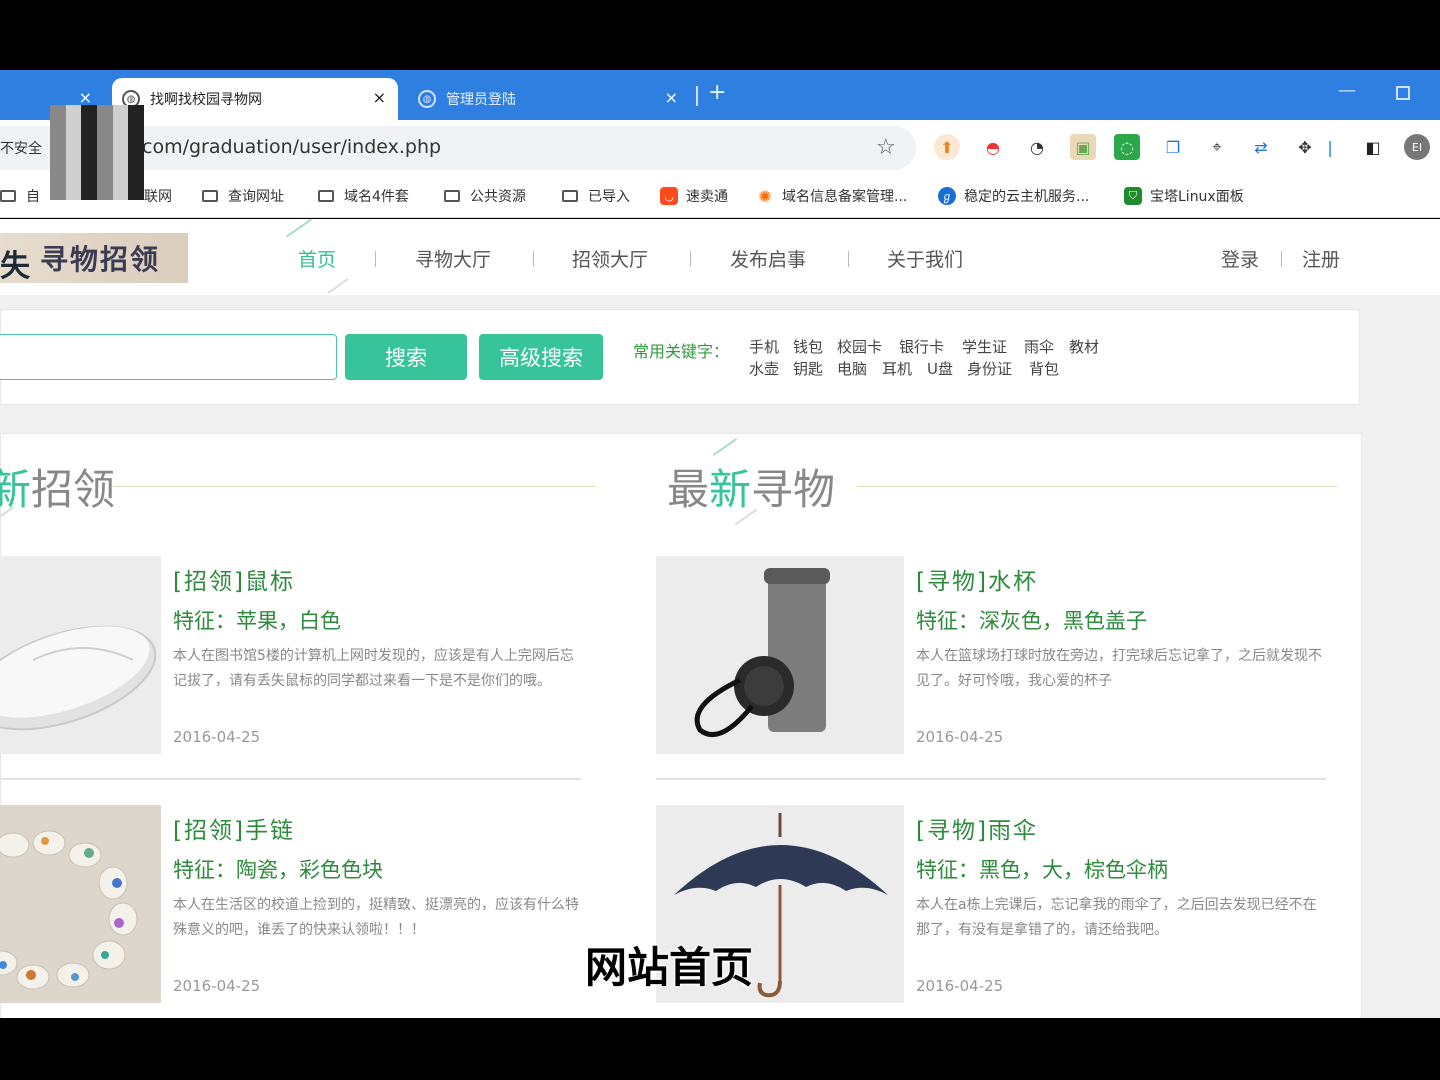  I want to click on bracelet-image, so click(80, 904).